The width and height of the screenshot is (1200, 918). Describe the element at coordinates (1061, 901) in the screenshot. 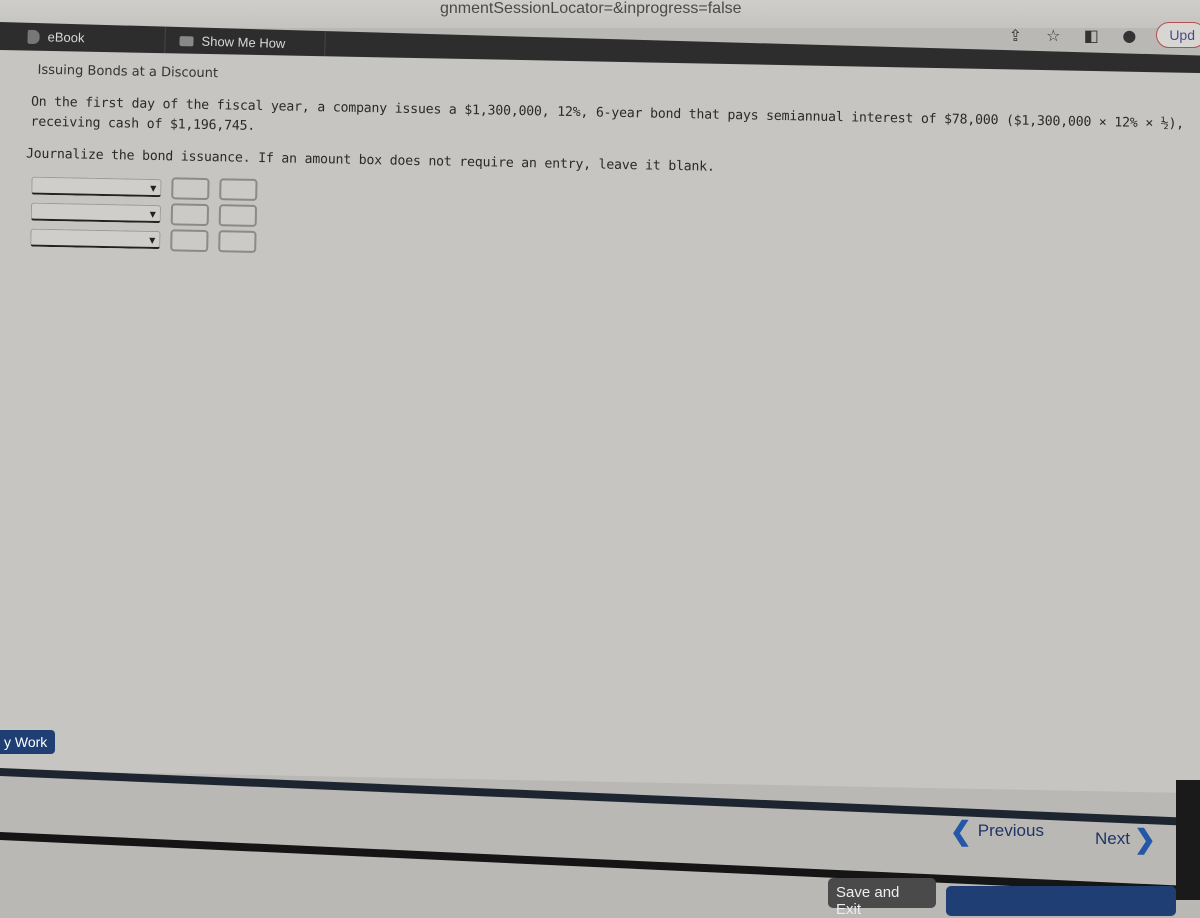

I see `submit-button` at that location.